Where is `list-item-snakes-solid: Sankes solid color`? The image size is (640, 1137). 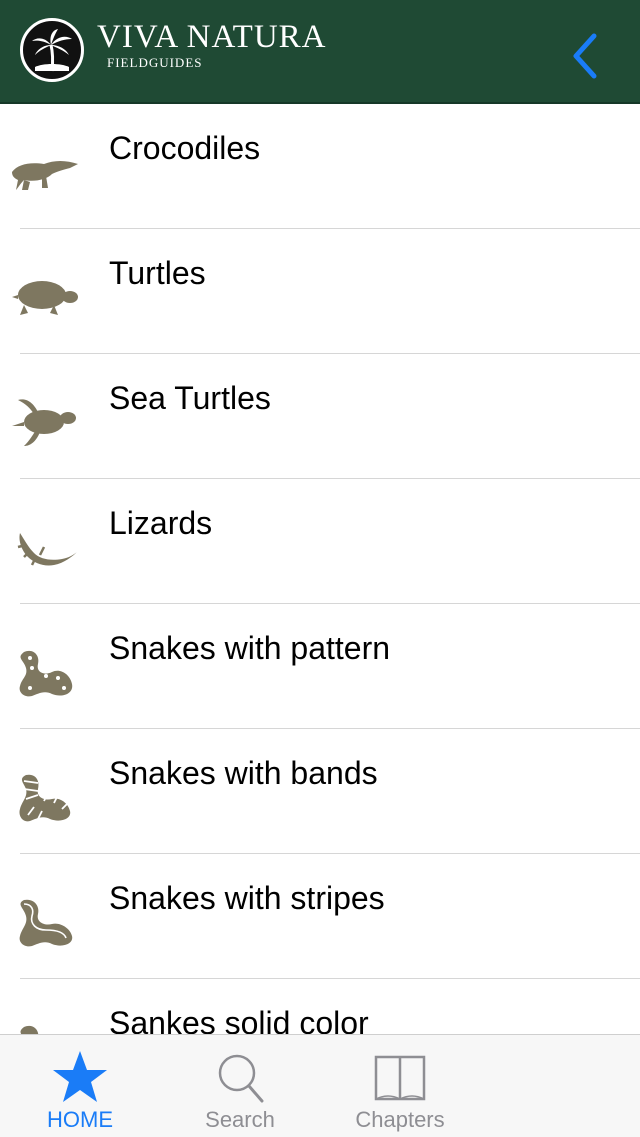 list-item-snakes-solid: Sankes solid color is located at coordinates (320, 1006).